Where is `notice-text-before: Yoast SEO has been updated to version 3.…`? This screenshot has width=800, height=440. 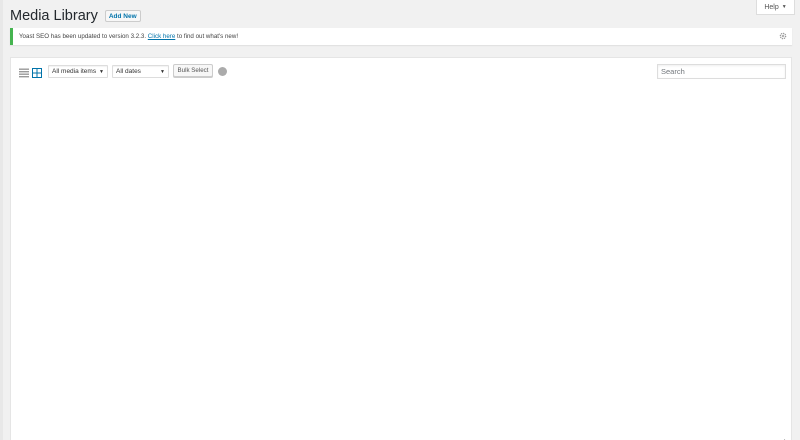
notice-text-before: Yoast SEO has been updated to version 3.… is located at coordinates (83, 36).